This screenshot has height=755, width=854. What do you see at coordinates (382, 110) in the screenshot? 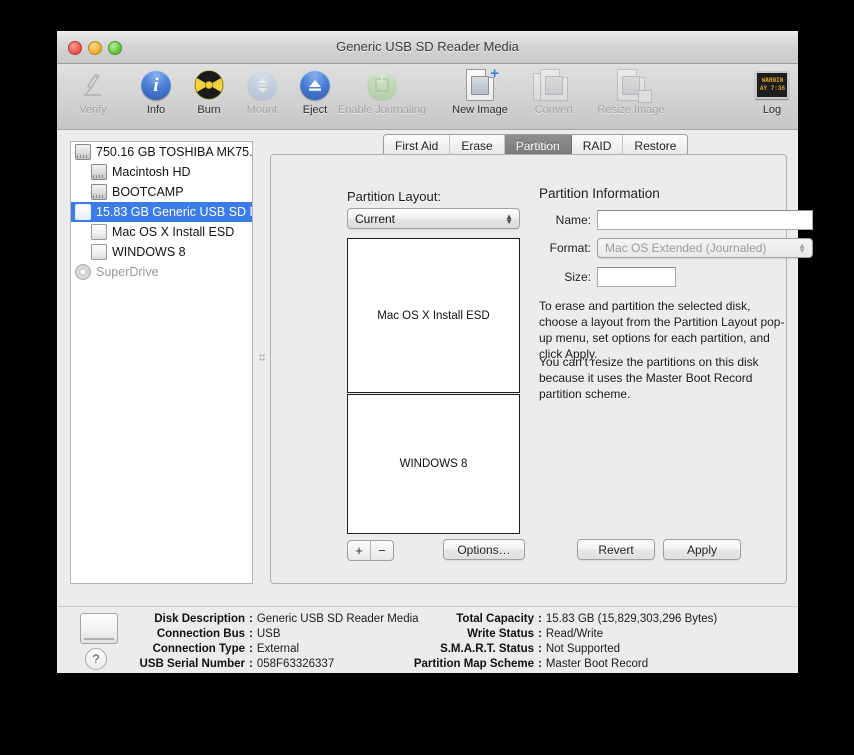
I see `toolbar-label-enable-journaling: Enable Journaling` at bounding box center [382, 110].